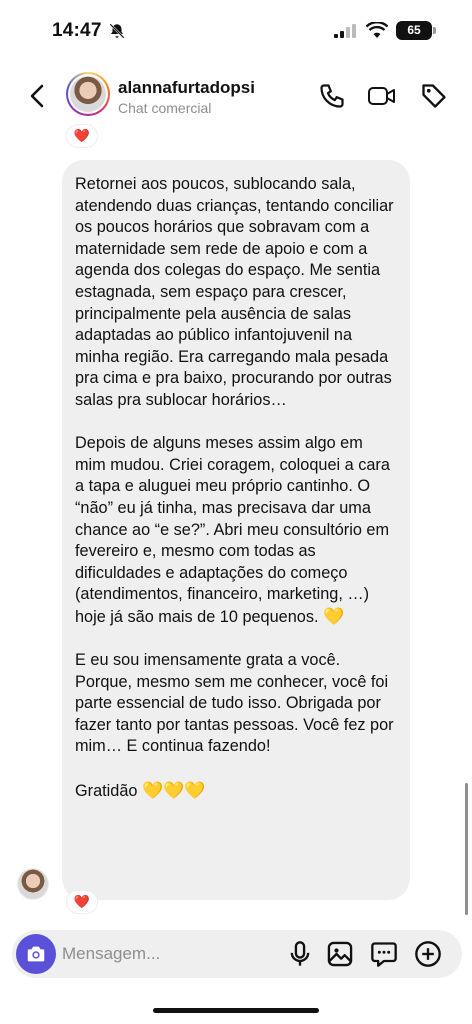 Image resolution: width=472 pixels, height=1024 pixels. I want to click on tag-icon, so click(434, 96).